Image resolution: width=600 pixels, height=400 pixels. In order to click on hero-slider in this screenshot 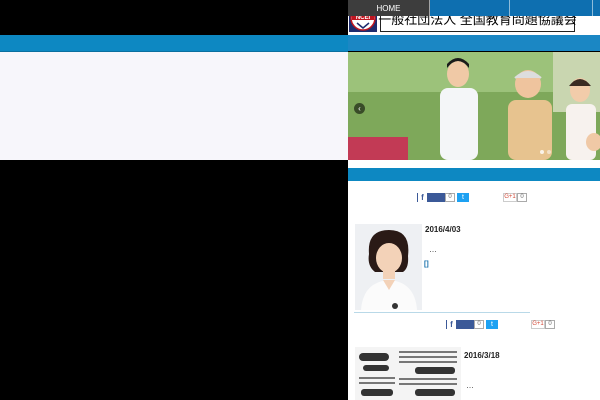, I will do `click(474, 106)`.